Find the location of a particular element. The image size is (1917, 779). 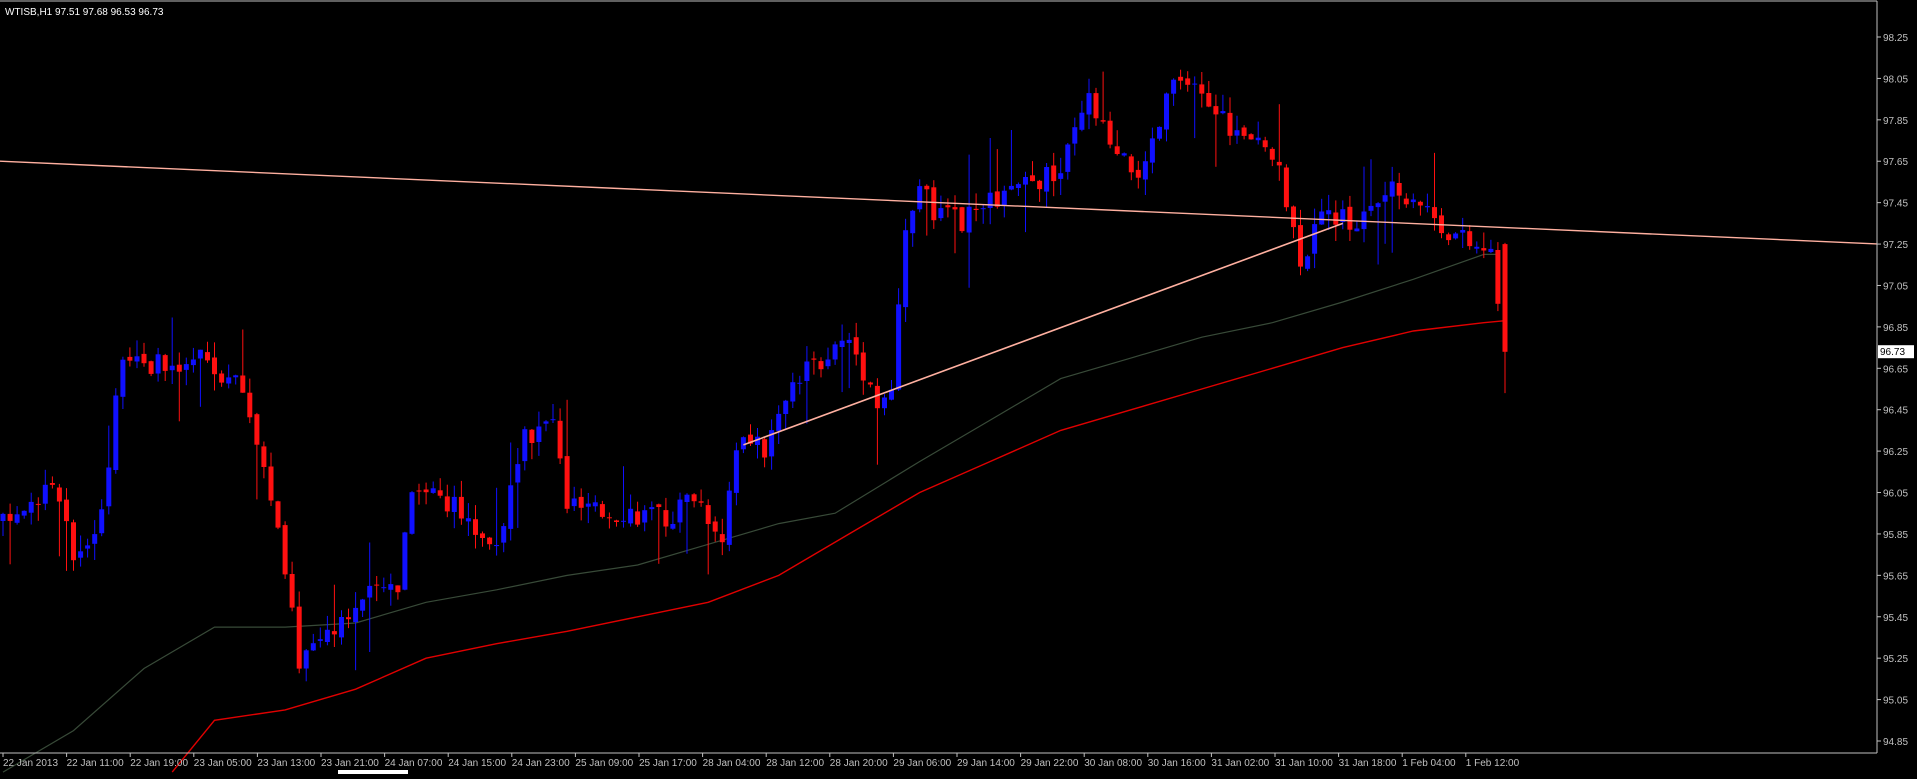

price-tick-label: 97.25 is located at coordinates (1895, 245).